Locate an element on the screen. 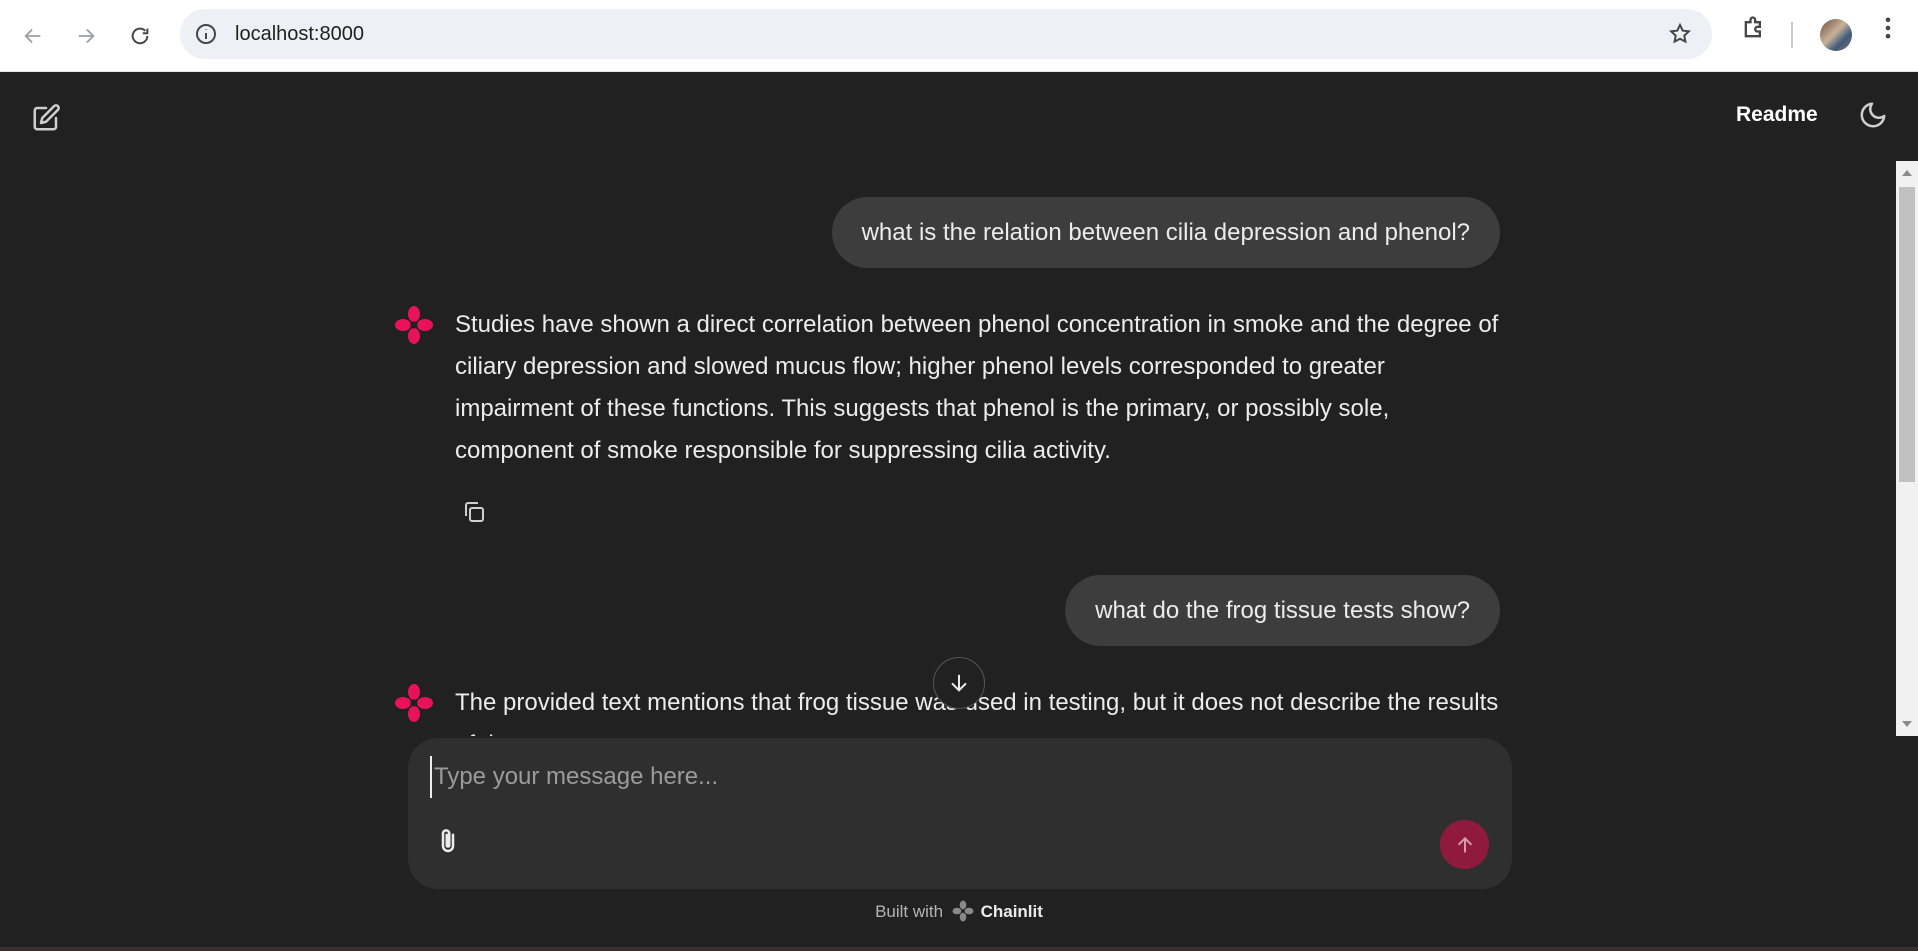 The width and height of the screenshot is (1918, 951). message-input is located at coordinates (933, 777).